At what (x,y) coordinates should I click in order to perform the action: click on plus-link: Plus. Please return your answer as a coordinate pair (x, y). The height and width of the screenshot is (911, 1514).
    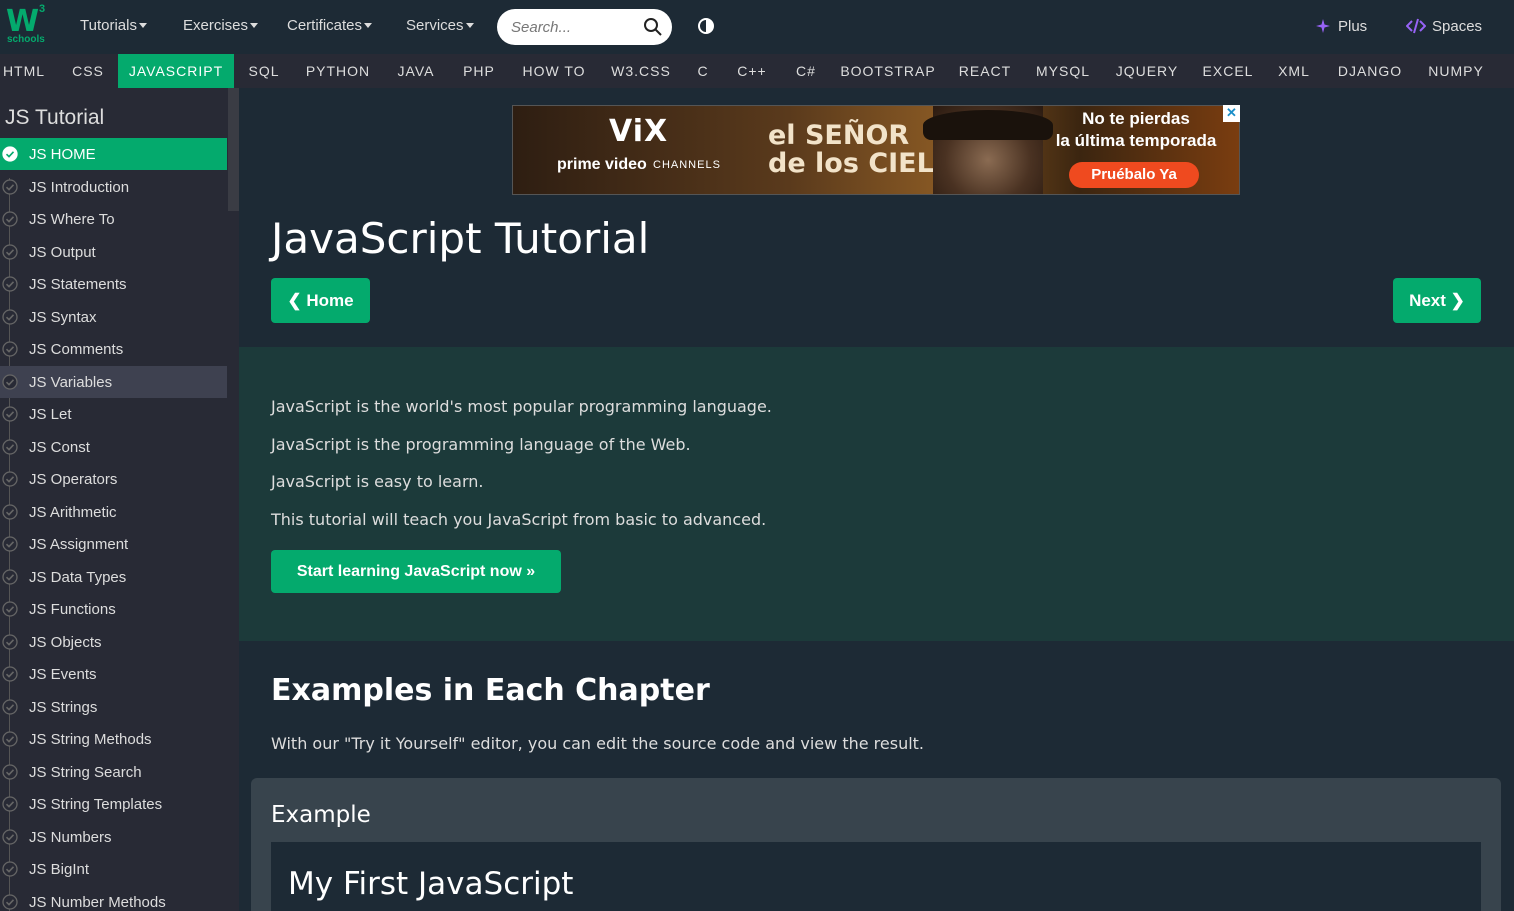
    Looking at the image, I should click on (1340, 26).